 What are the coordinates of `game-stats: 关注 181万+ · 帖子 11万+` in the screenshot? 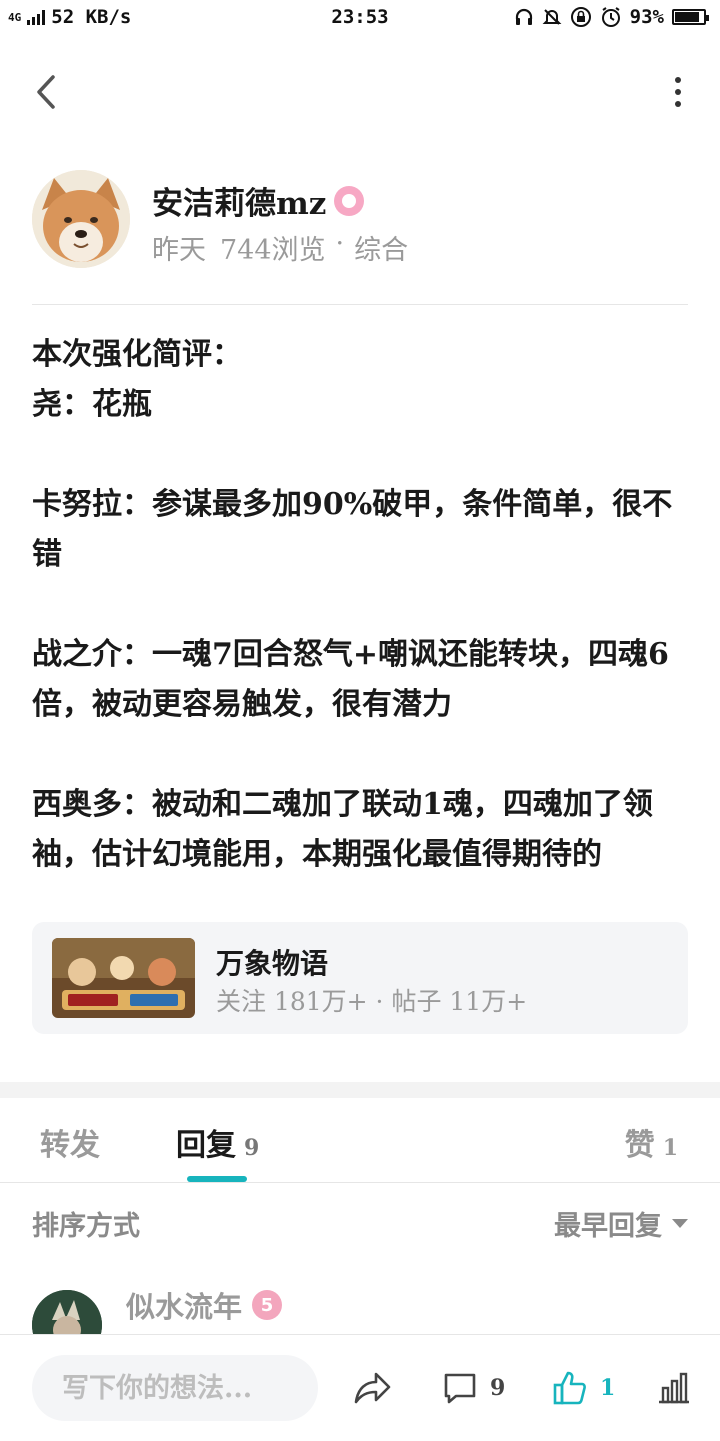 It's located at (372, 1001).